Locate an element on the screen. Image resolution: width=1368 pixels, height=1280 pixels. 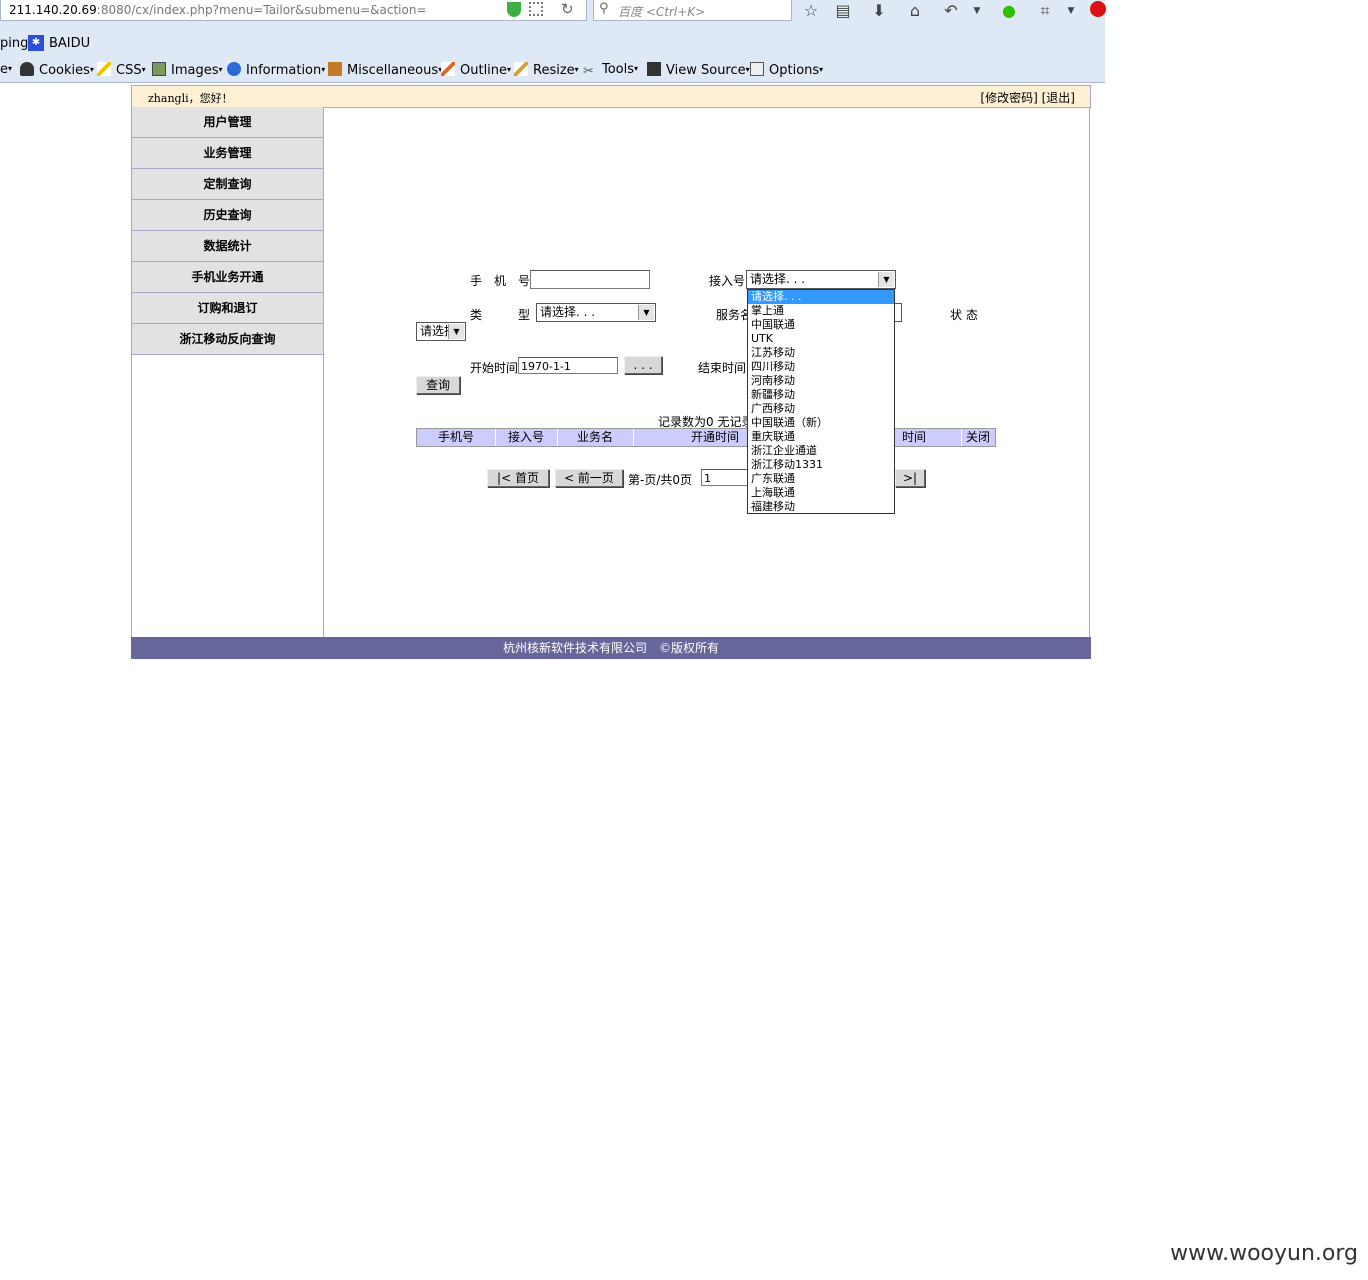
page-number-input: 1 is located at coordinates (726, 477).